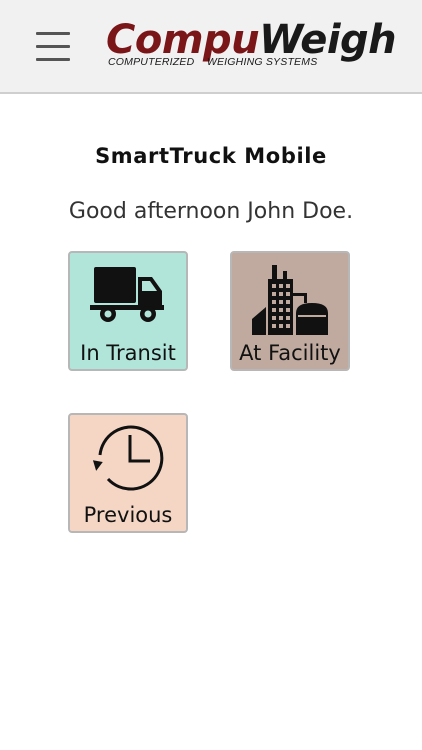 The height and width of the screenshot is (750, 422). I want to click on hamburger-menu-icon, so click(53, 46).